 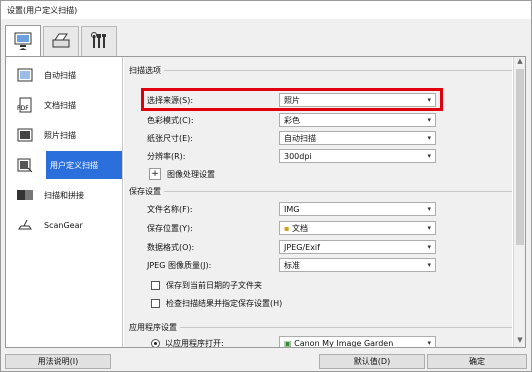 What do you see at coordinates (23, 108) in the screenshot?
I see `svg-text: PDF` at bounding box center [23, 108].